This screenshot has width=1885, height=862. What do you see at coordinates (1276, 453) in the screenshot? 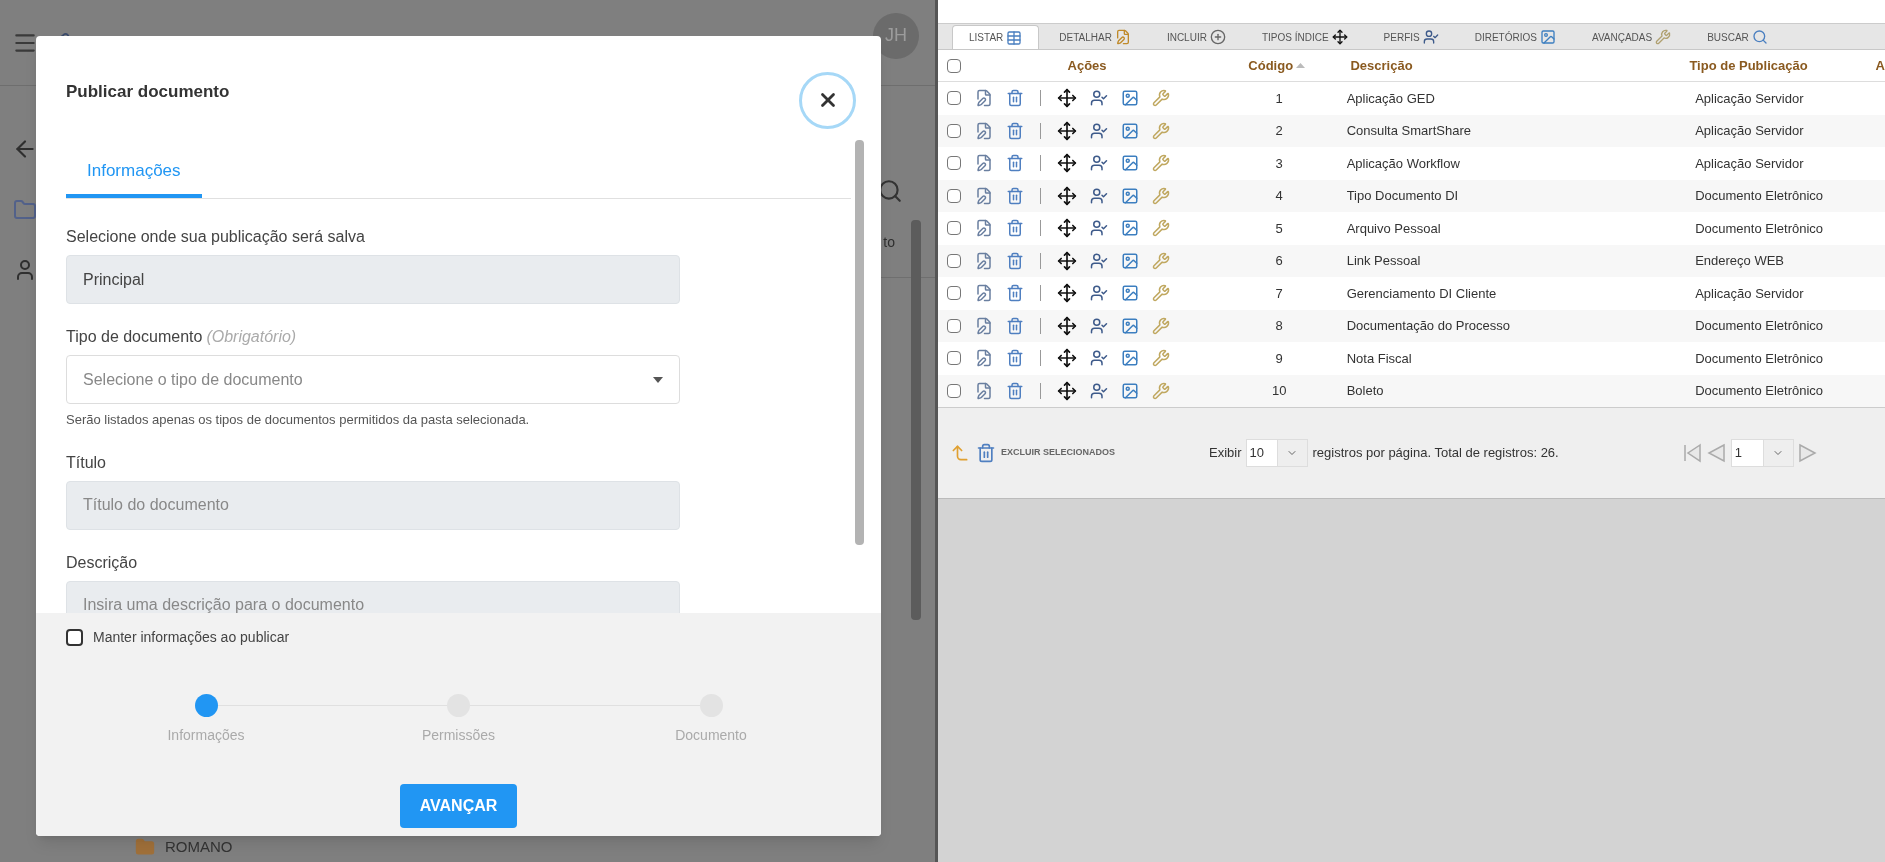
I see `page-size-select: 10` at bounding box center [1276, 453].